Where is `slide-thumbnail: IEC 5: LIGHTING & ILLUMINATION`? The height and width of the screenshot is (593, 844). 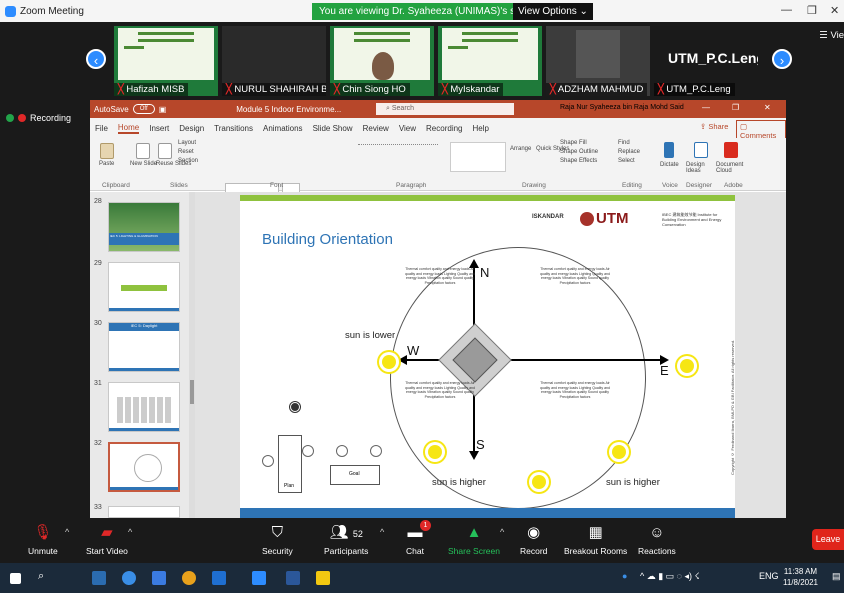
slide-thumbnail: IEC 5: LIGHTING & ILLUMINATION is located at coordinates (144, 227).